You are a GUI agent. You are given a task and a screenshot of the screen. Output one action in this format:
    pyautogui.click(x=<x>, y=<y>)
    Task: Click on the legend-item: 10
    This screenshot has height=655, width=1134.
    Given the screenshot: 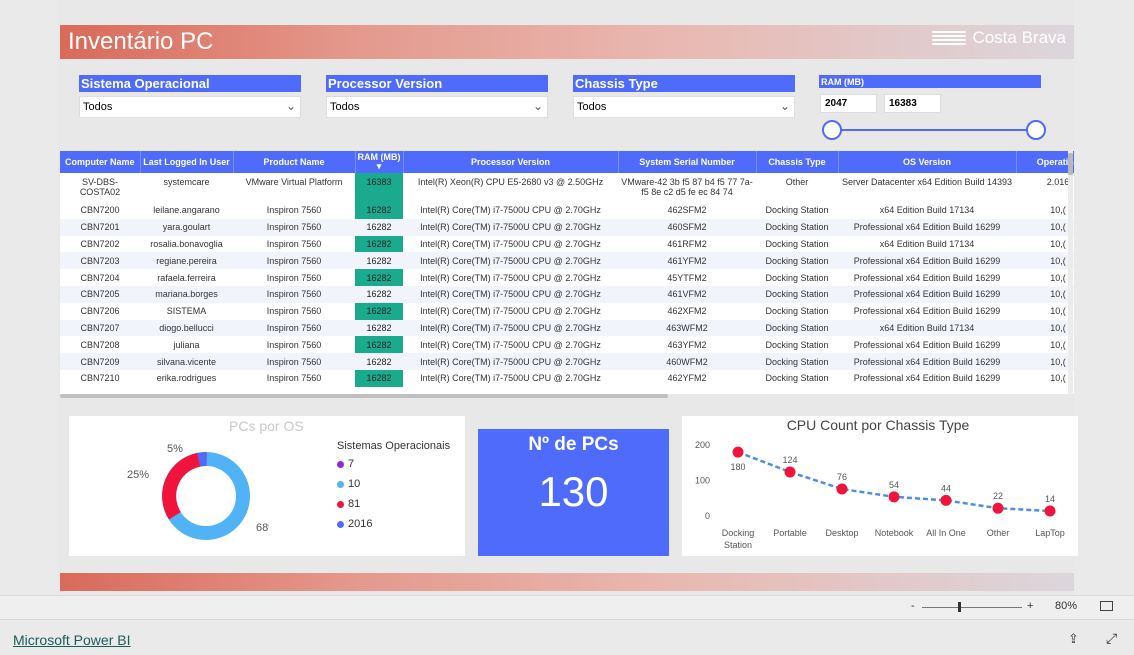 What is the action you would take?
    pyautogui.click(x=348, y=484)
    